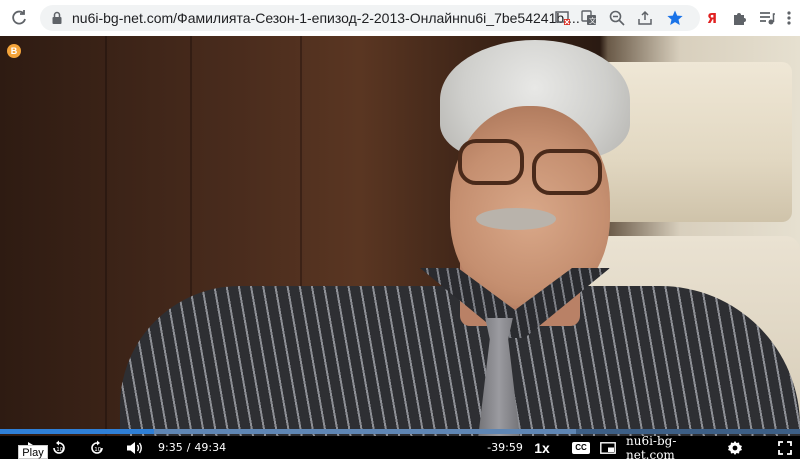 This screenshot has width=800, height=459. I want to click on lock-icon, so click(57, 18).